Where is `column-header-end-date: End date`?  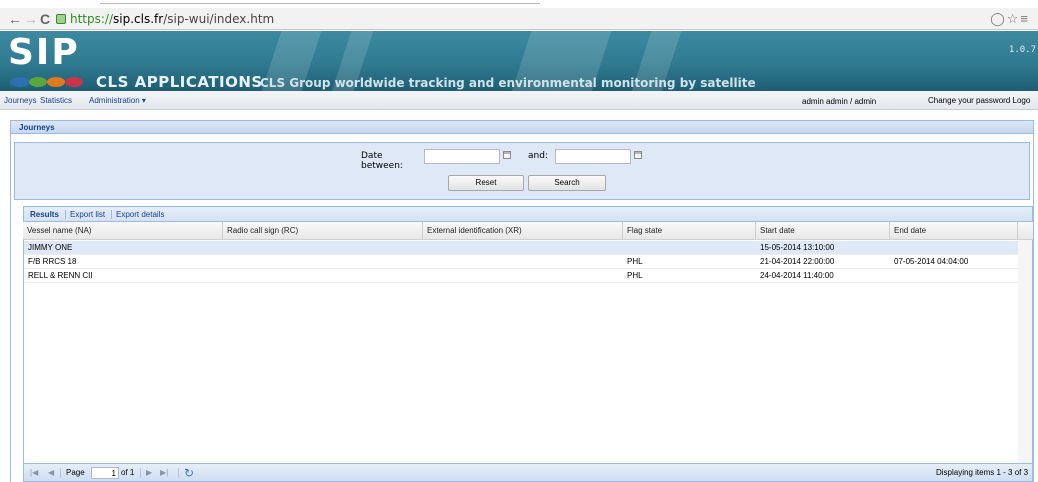 column-header-end-date: End date is located at coordinates (954, 231).